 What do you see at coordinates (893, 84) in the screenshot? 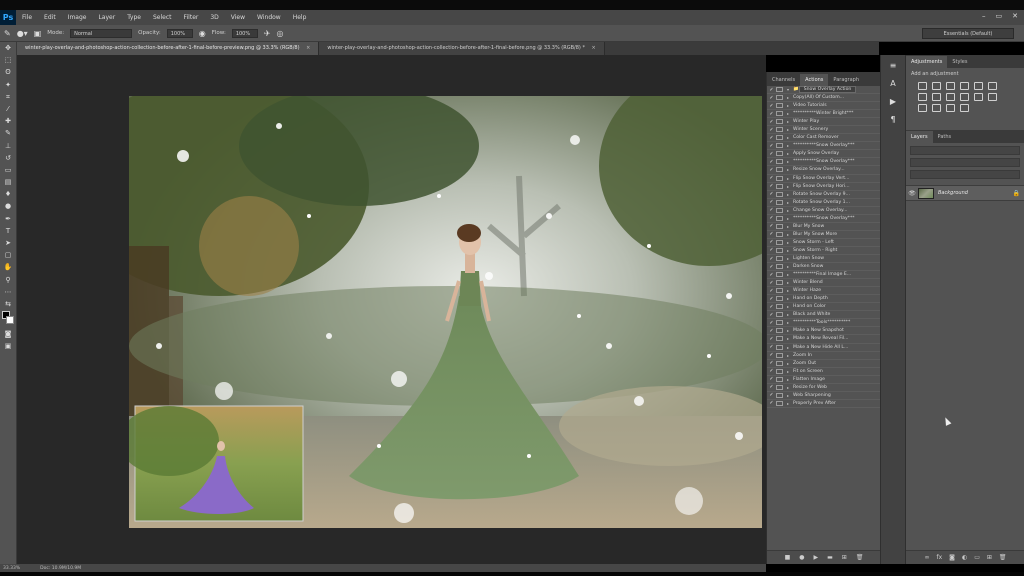
I see `character-icon: A` at bounding box center [893, 84].